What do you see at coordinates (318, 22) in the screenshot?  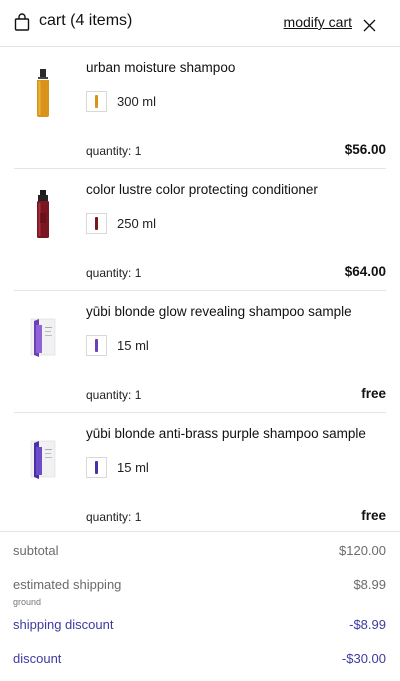 I see `modify-cart-link: modify cart` at bounding box center [318, 22].